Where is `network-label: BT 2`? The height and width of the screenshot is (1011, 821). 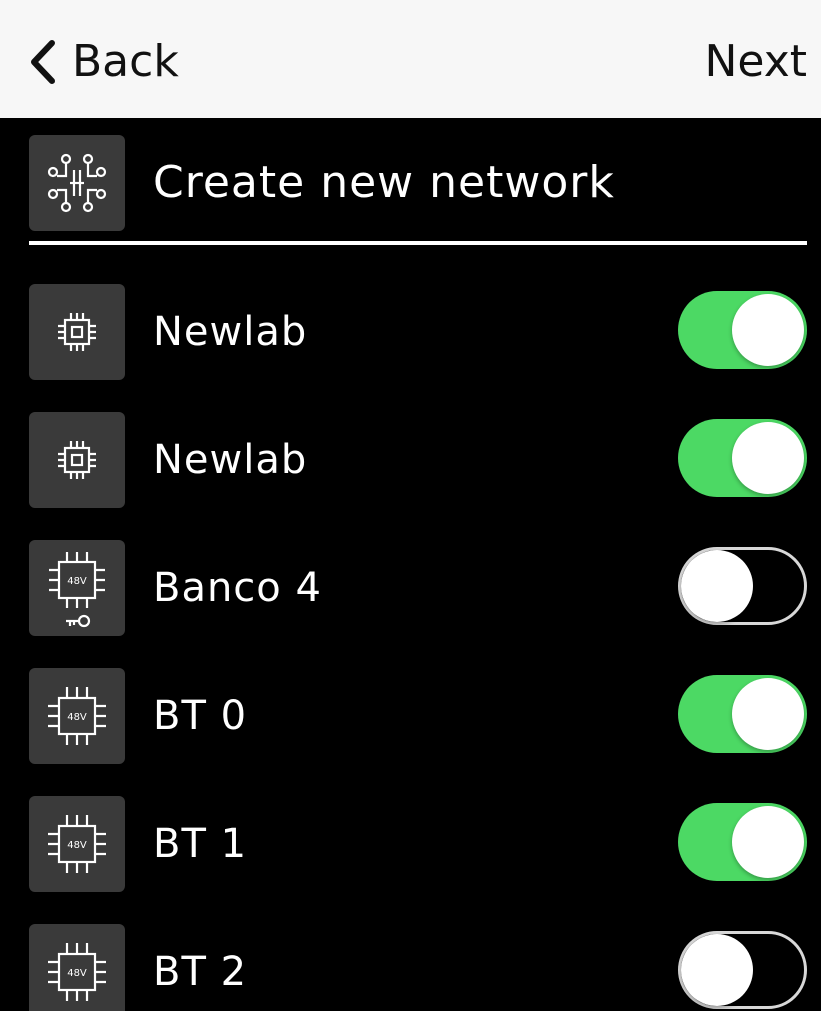
network-label: BT 2 is located at coordinates (200, 972).